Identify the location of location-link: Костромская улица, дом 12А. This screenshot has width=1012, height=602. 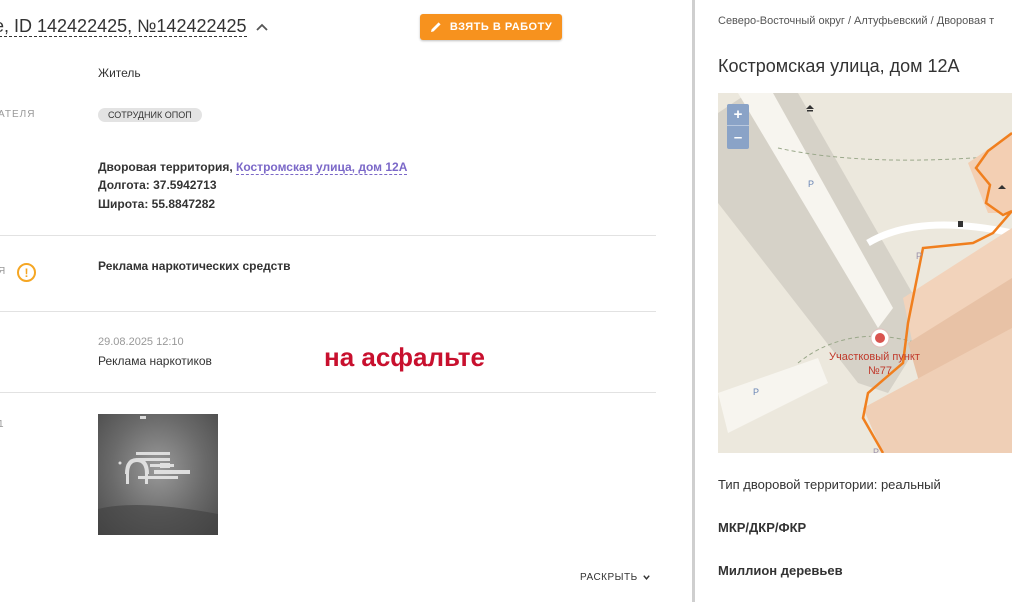
(322, 167).